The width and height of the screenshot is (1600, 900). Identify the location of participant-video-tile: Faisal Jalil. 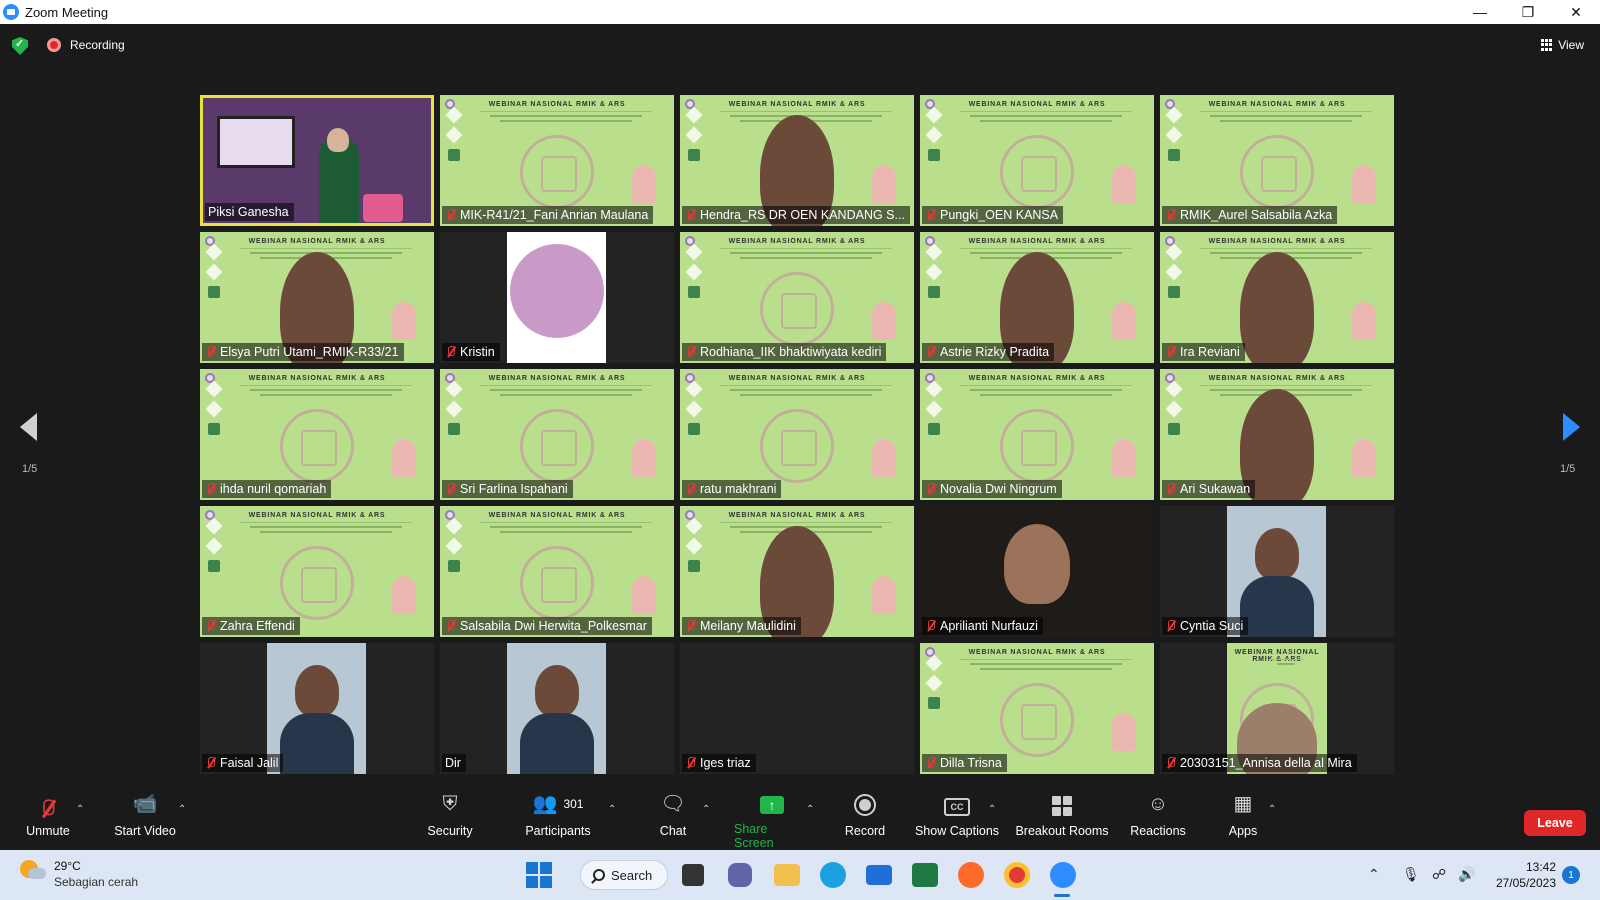
(317, 708).